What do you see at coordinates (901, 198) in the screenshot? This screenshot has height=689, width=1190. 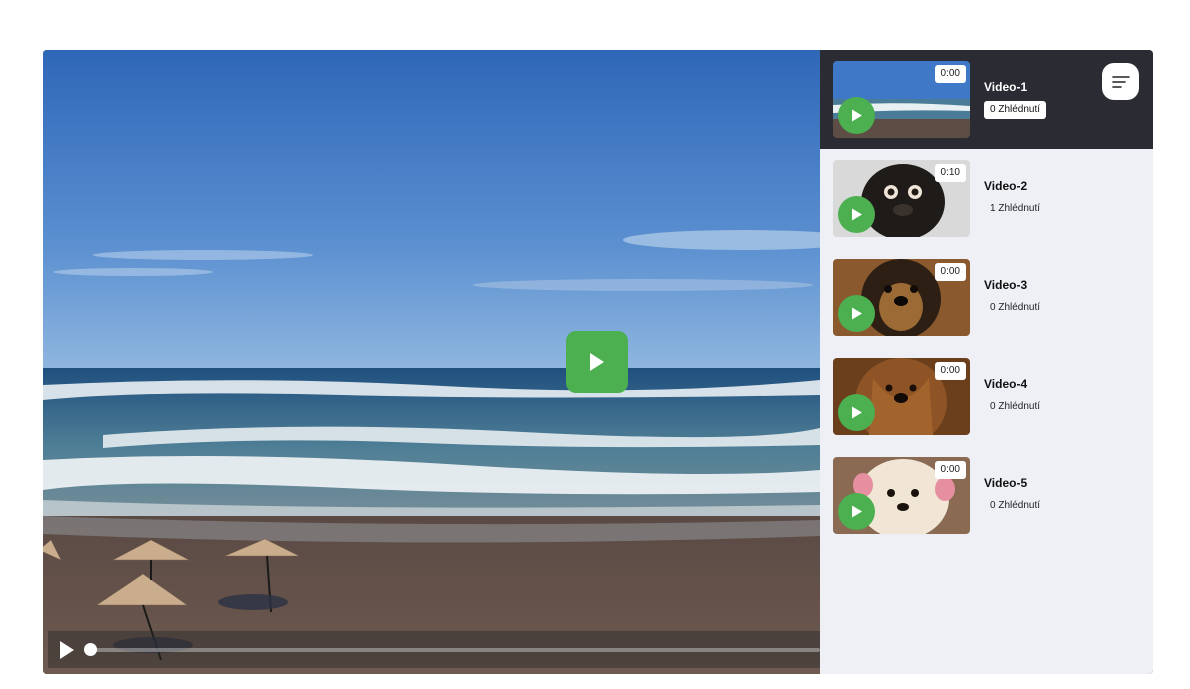 I see `thumbnail: 0:10` at bounding box center [901, 198].